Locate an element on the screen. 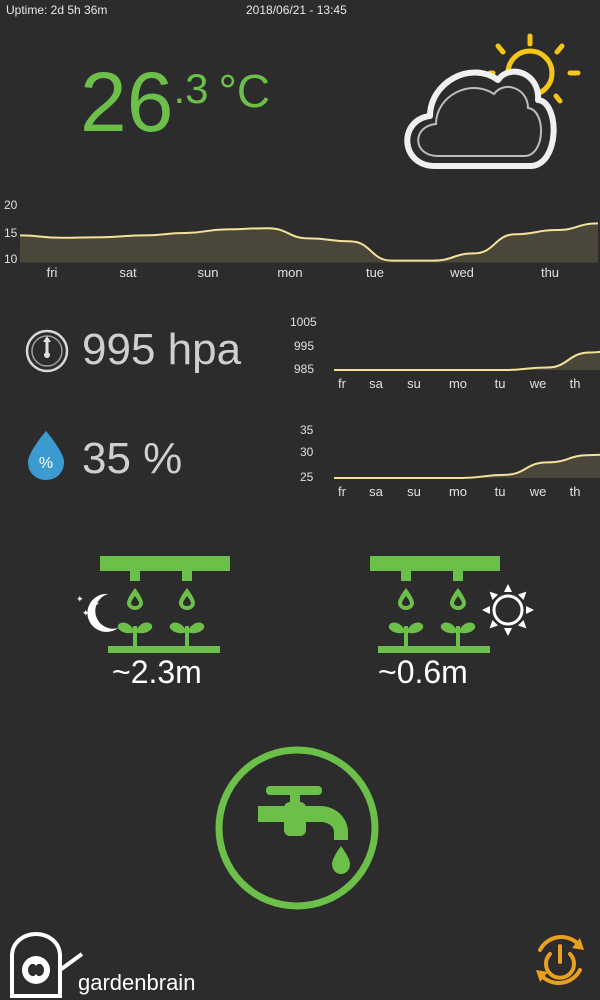  x-tick-mon: mon is located at coordinates (289, 272).